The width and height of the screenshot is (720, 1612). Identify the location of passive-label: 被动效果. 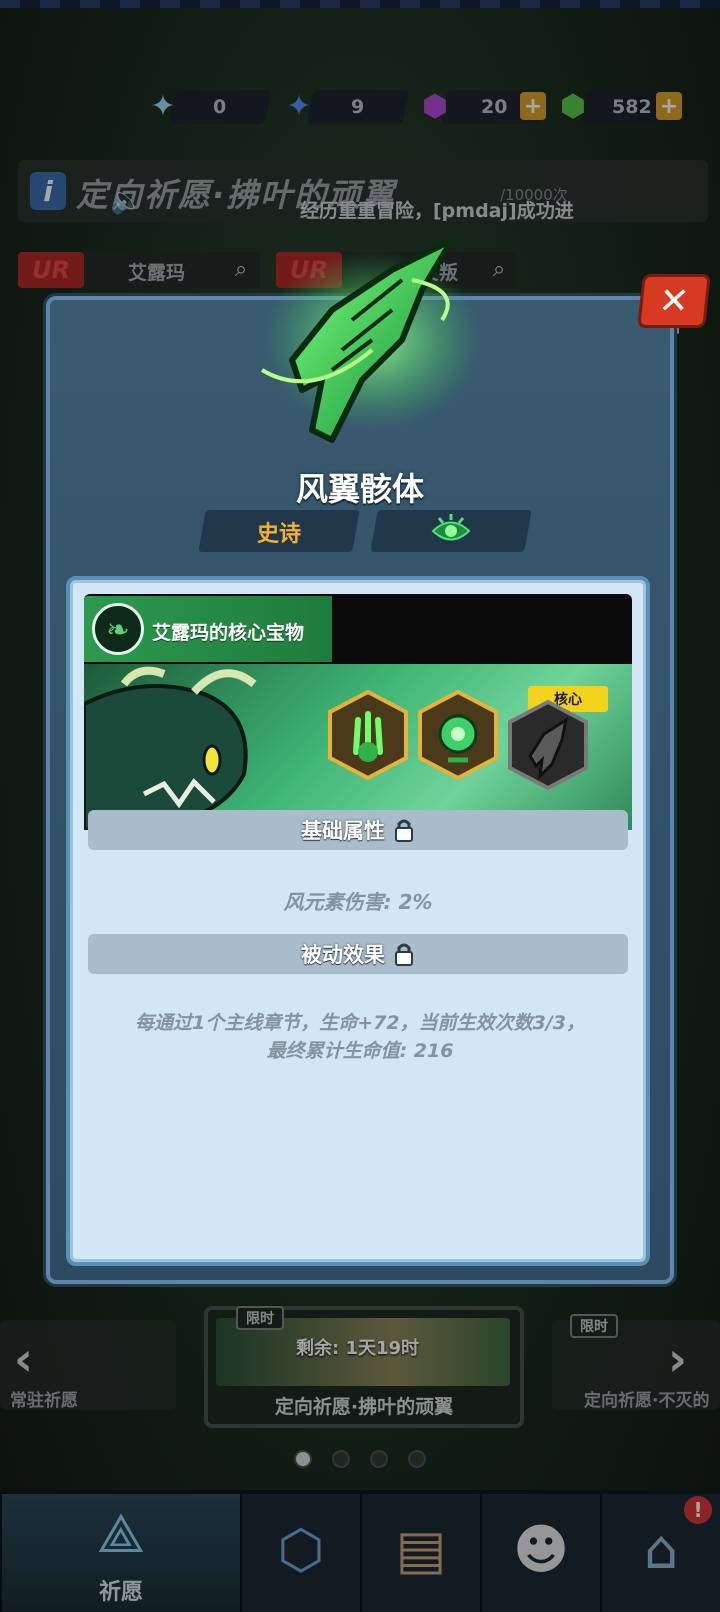
(343, 955).